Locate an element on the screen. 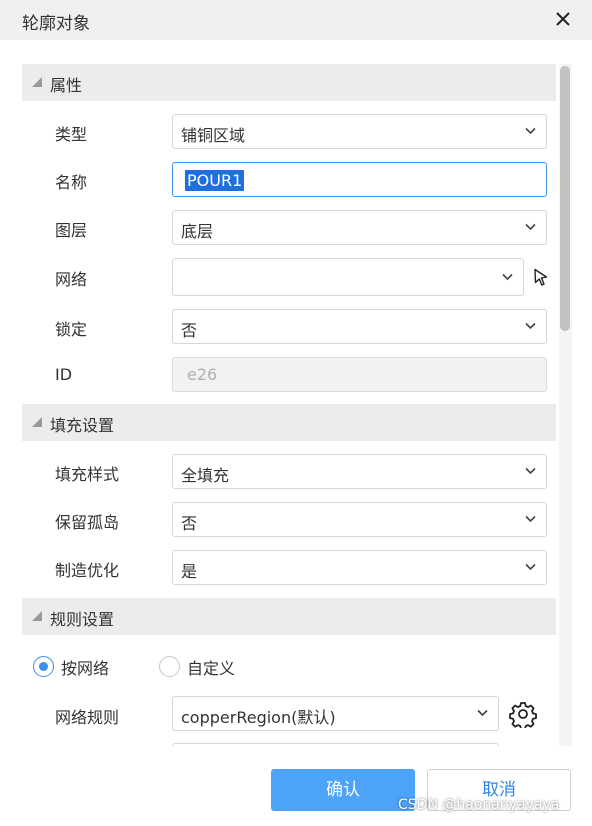 The width and height of the screenshot is (592, 826). section-properties-header: 属性 is located at coordinates (289, 82).